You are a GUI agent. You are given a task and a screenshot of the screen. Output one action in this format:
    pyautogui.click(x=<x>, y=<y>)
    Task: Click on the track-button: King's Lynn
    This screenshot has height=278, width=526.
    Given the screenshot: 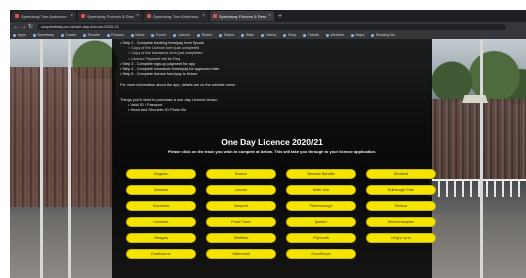 What is the action you would take?
    pyautogui.click(x=401, y=238)
    